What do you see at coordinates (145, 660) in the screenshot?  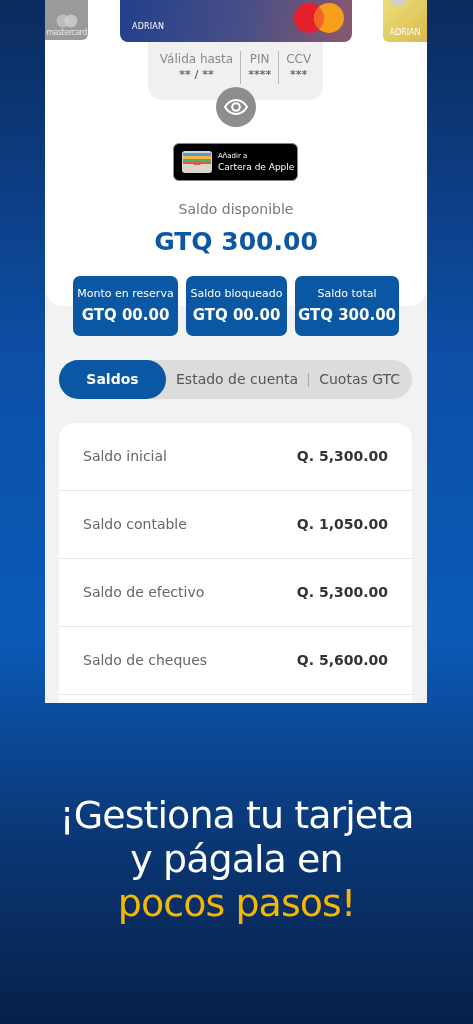 I see `balance-row-label: Saldo de cheques` at bounding box center [145, 660].